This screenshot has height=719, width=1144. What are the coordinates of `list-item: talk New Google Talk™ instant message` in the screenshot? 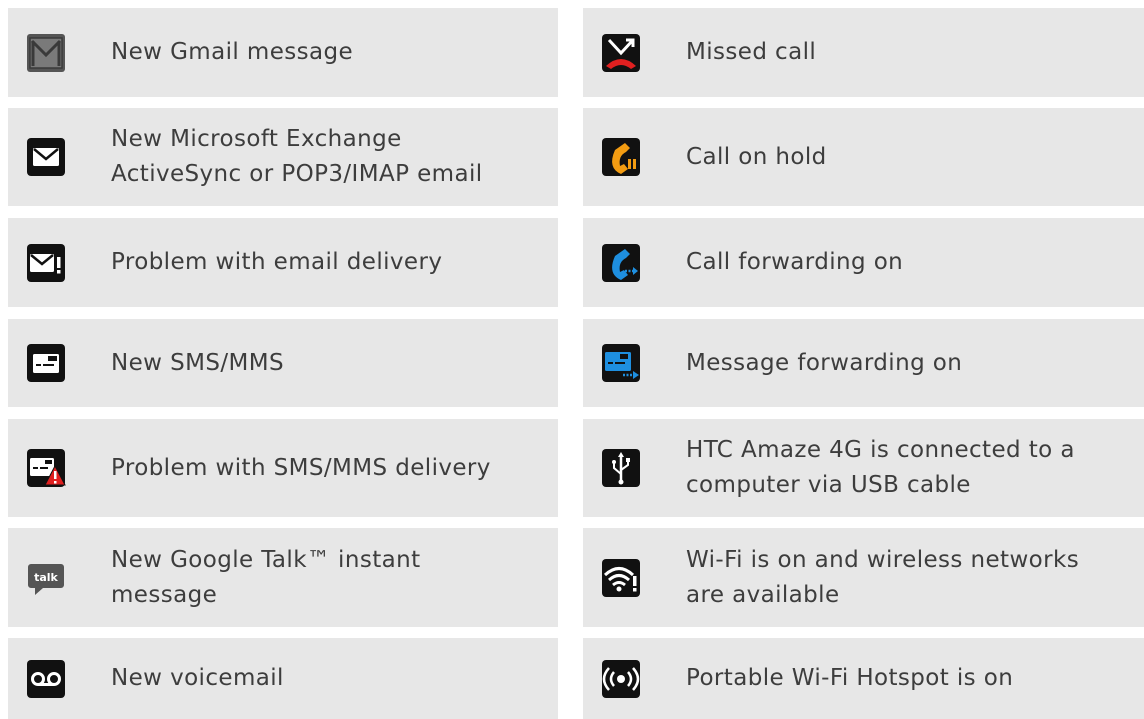 It's located at (283, 577).